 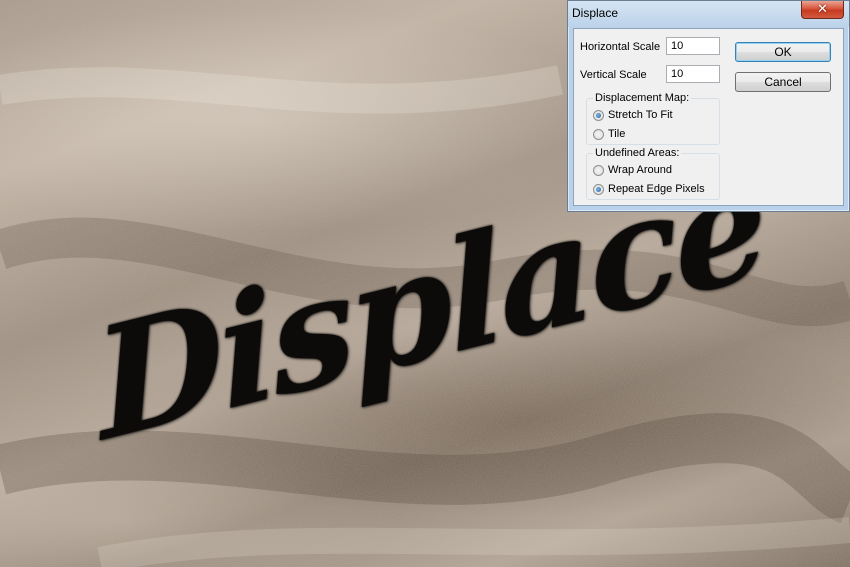 I want to click on close-button: ✕, so click(x=822, y=10).